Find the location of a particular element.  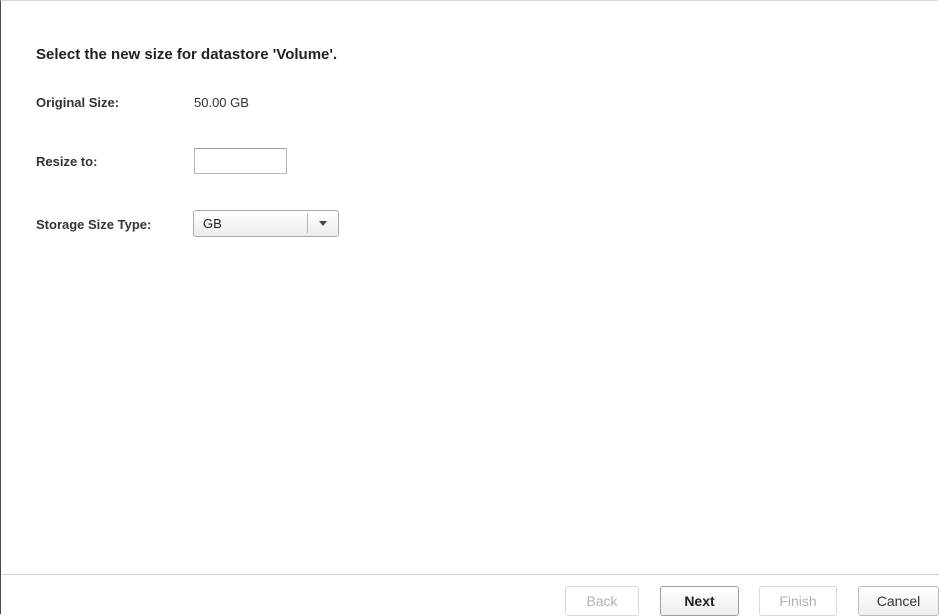

next-button: Next is located at coordinates (699, 601).